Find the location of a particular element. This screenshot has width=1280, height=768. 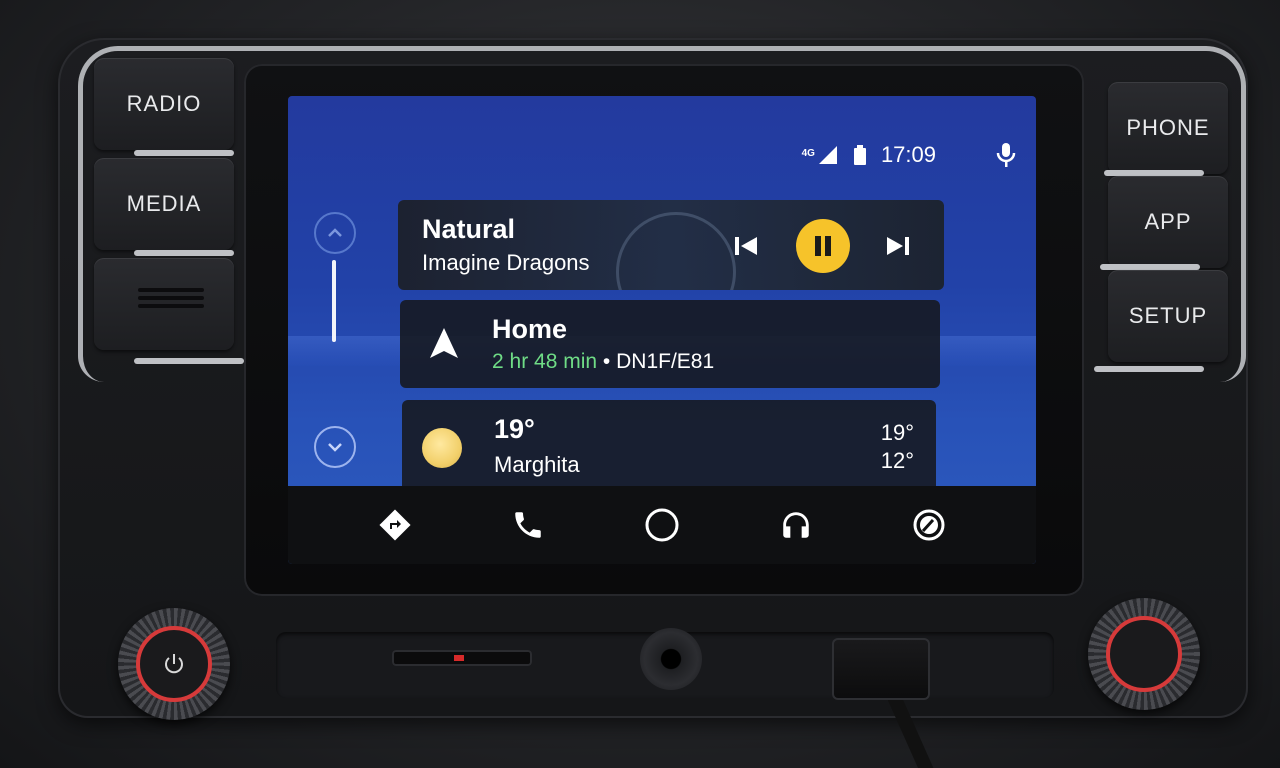

home-icon is located at coordinates (662, 525).